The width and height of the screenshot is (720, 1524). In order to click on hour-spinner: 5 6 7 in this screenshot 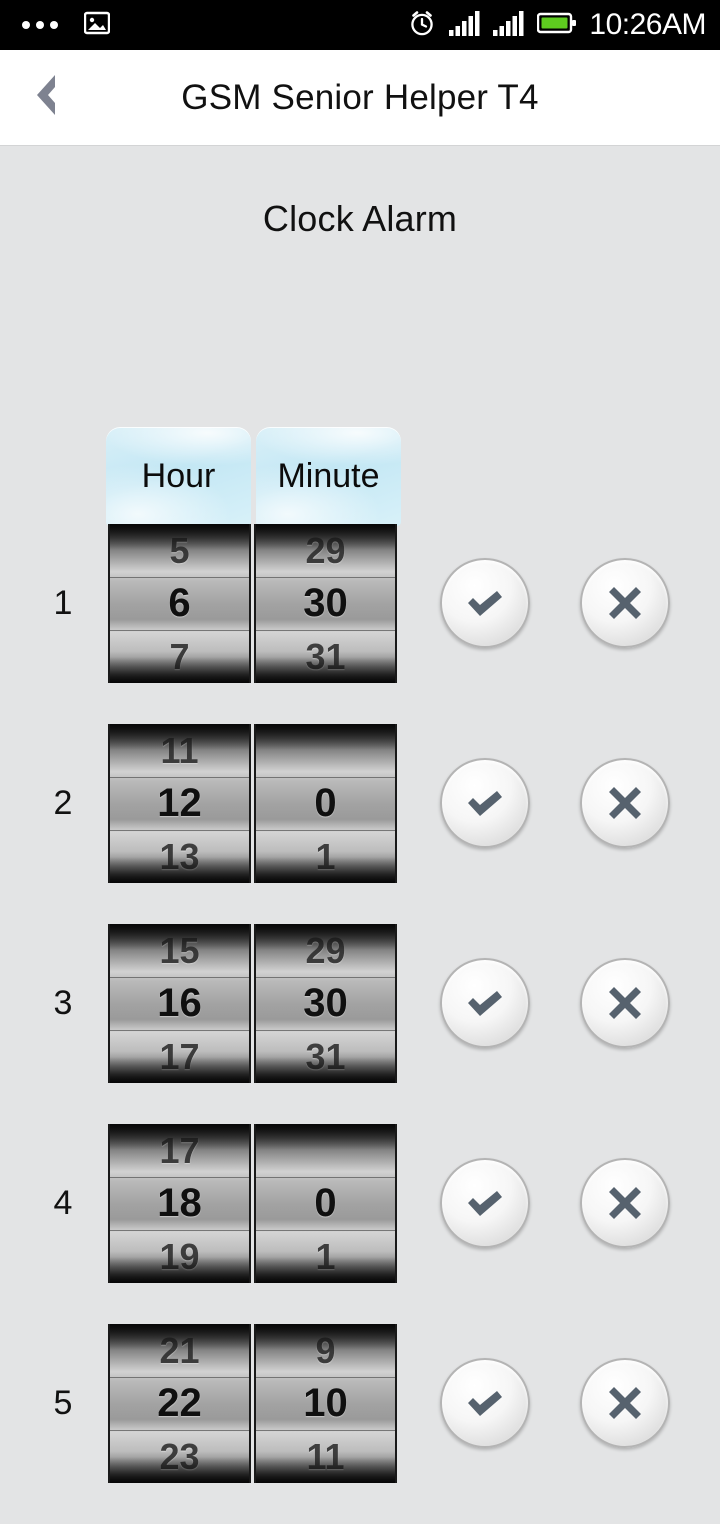, I will do `click(179, 603)`.